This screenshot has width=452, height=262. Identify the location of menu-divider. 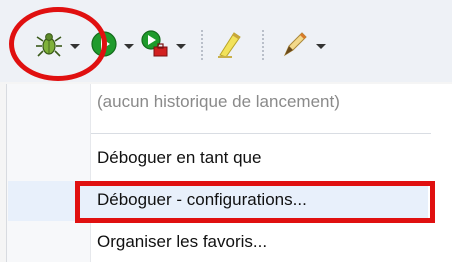
(261, 133).